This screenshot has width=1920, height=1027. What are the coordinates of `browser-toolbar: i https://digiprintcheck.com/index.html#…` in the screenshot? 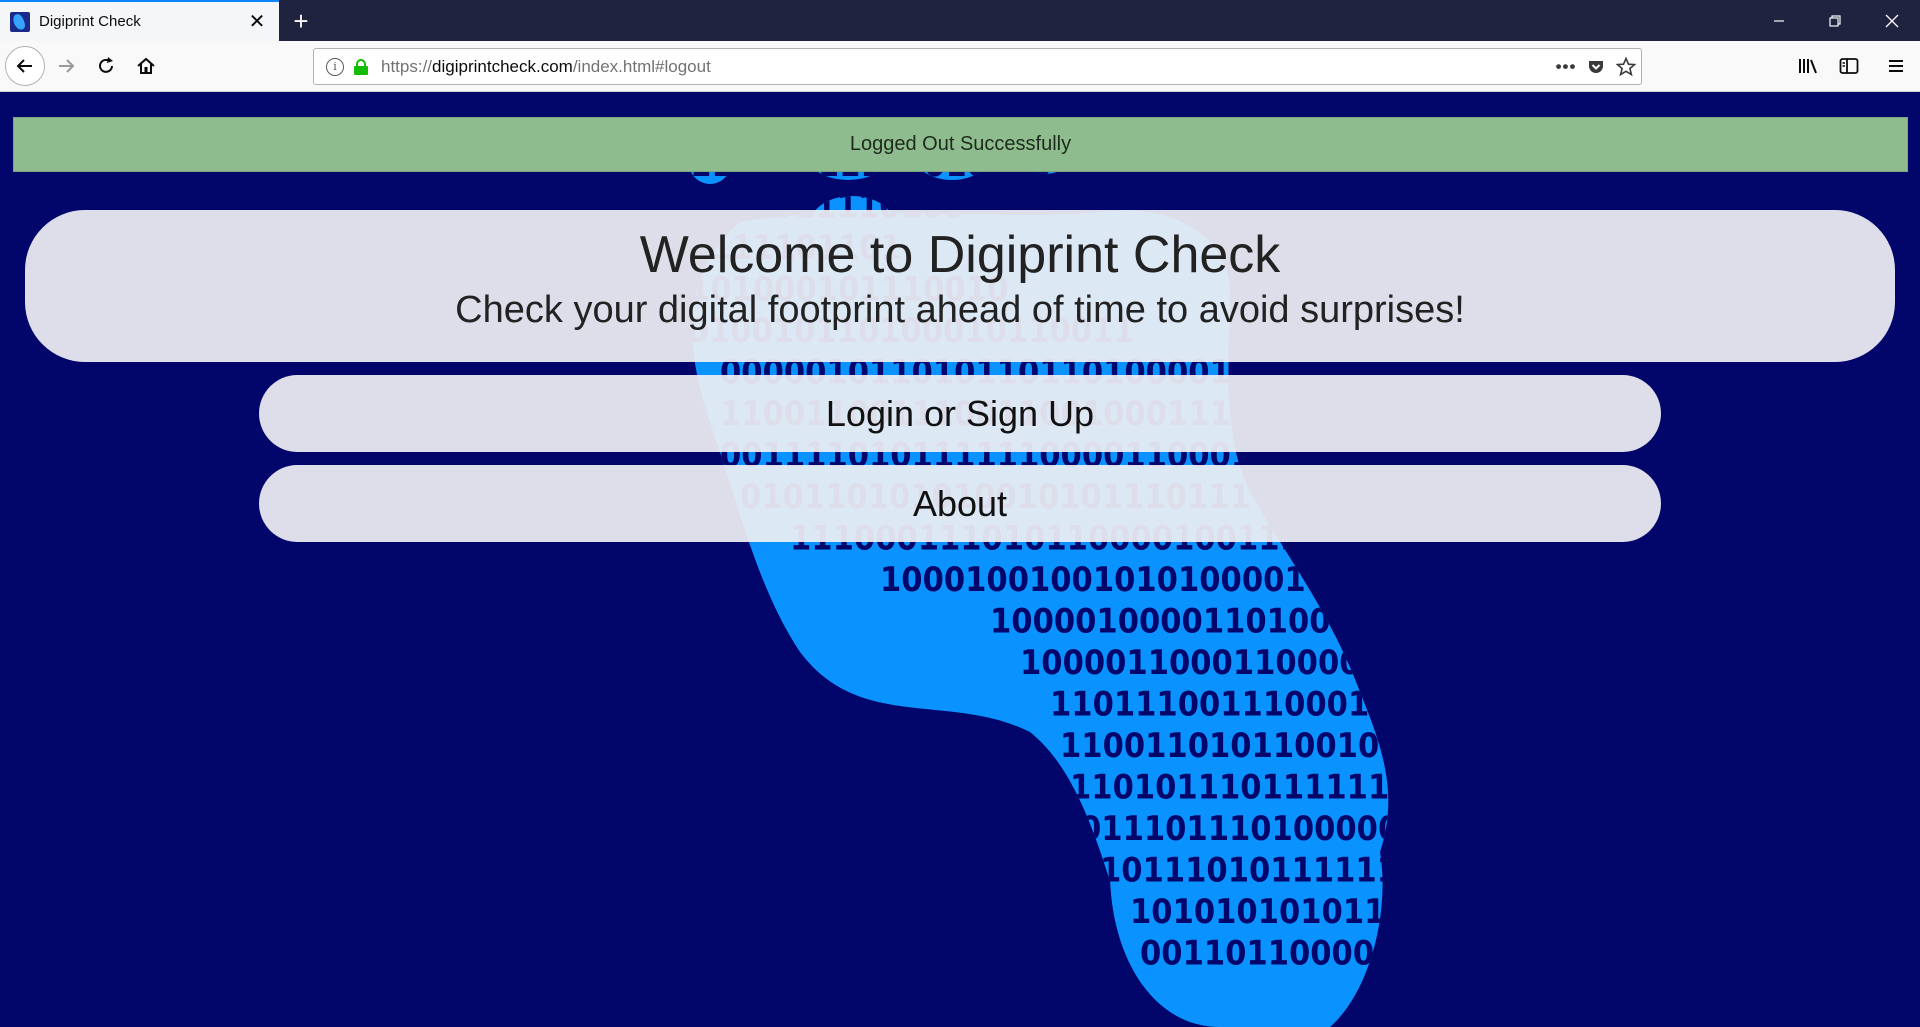 It's located at (960, 66).